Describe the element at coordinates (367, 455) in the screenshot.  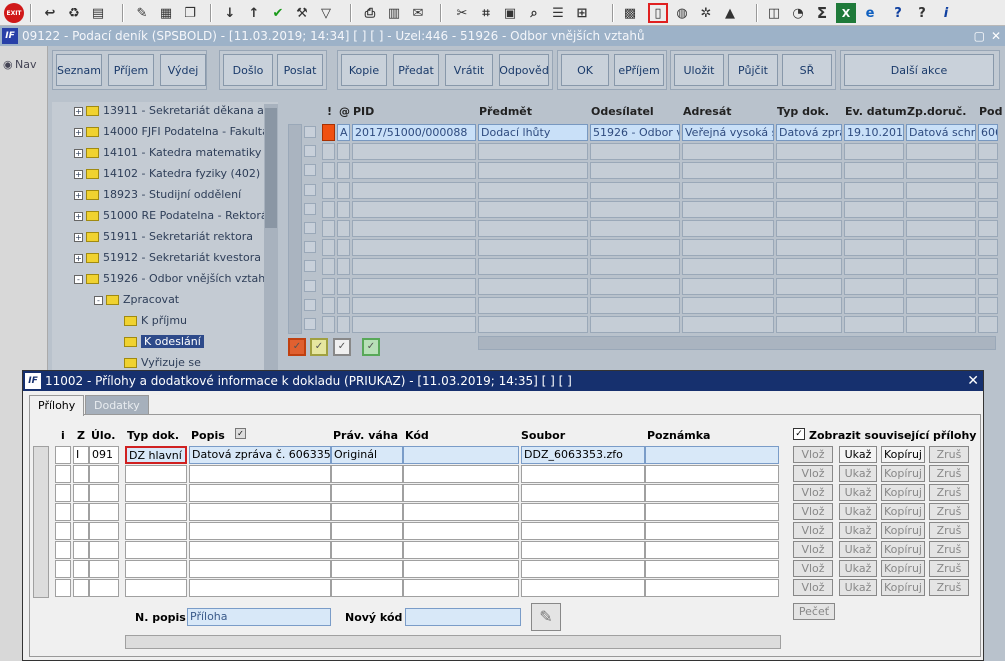
I see `attachment-cell-vaha: Originál` at that location.